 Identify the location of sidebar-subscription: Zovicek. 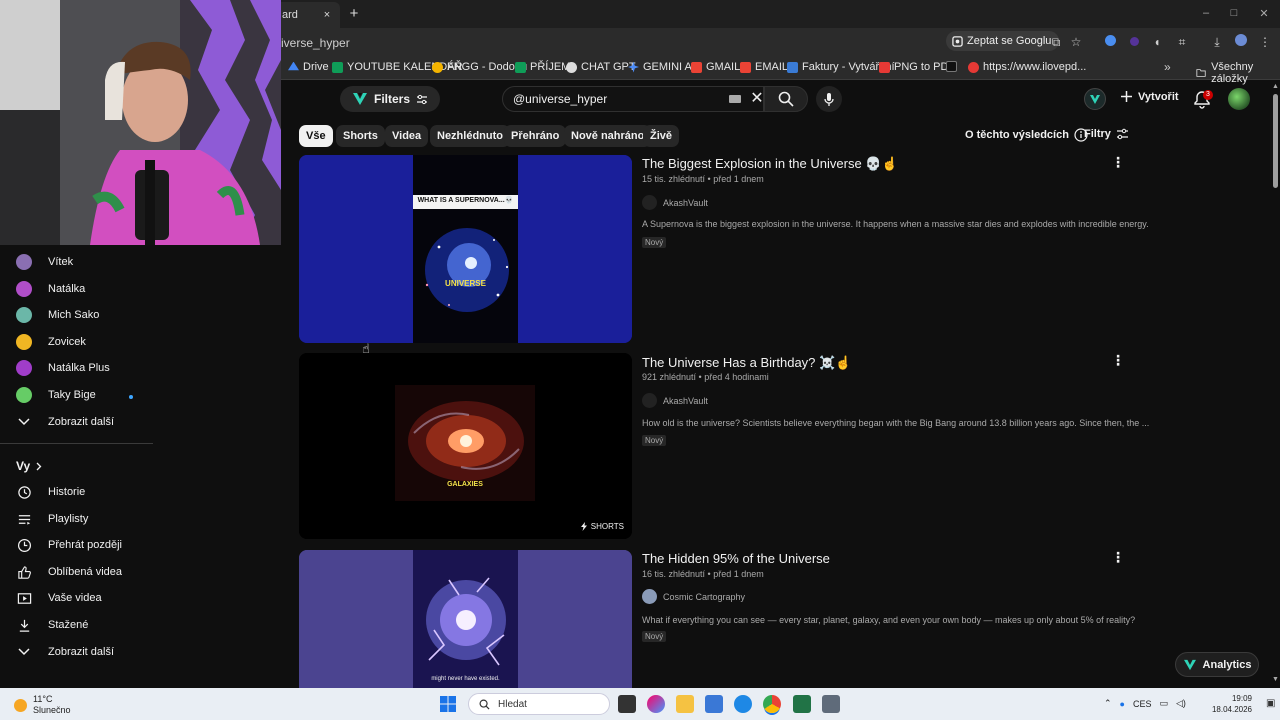
(51, 342).